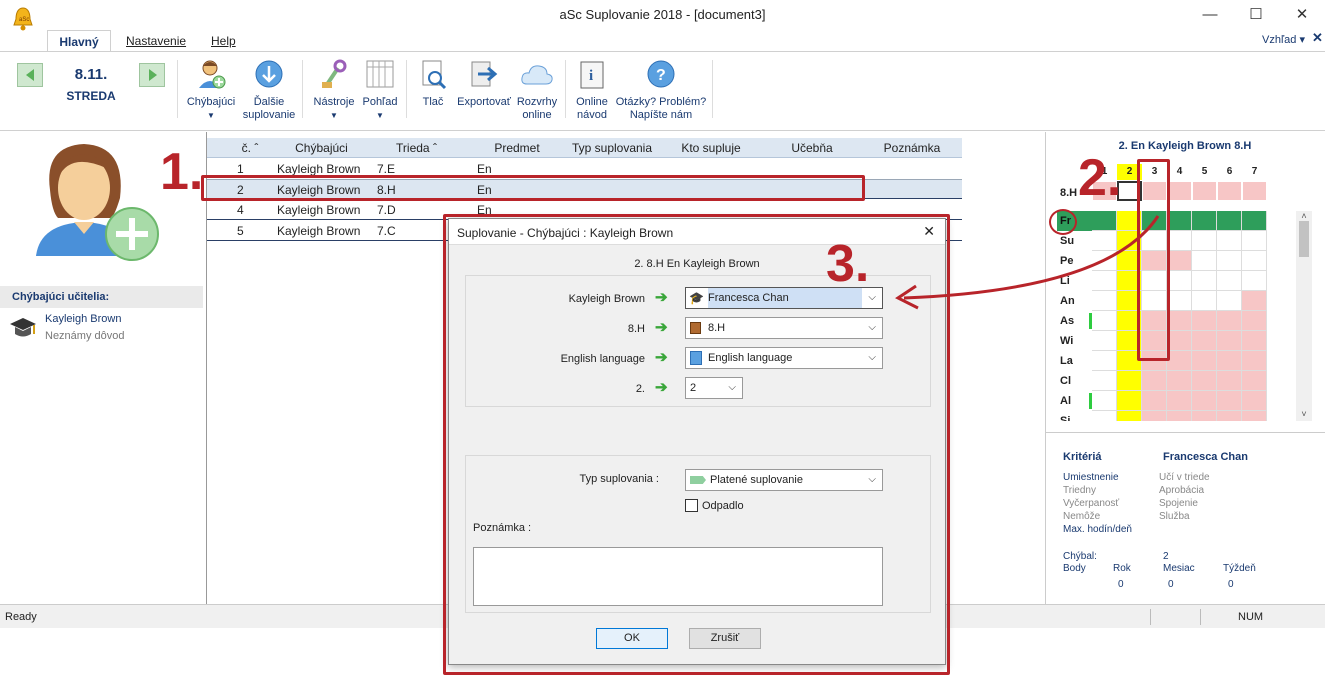 The height and width of the screenshot is (678, 1325). What do you see at coordinates (321, 148) in the screenshot?
I see `col-absent: Chýbajúci` at bounding box center [321, 148].